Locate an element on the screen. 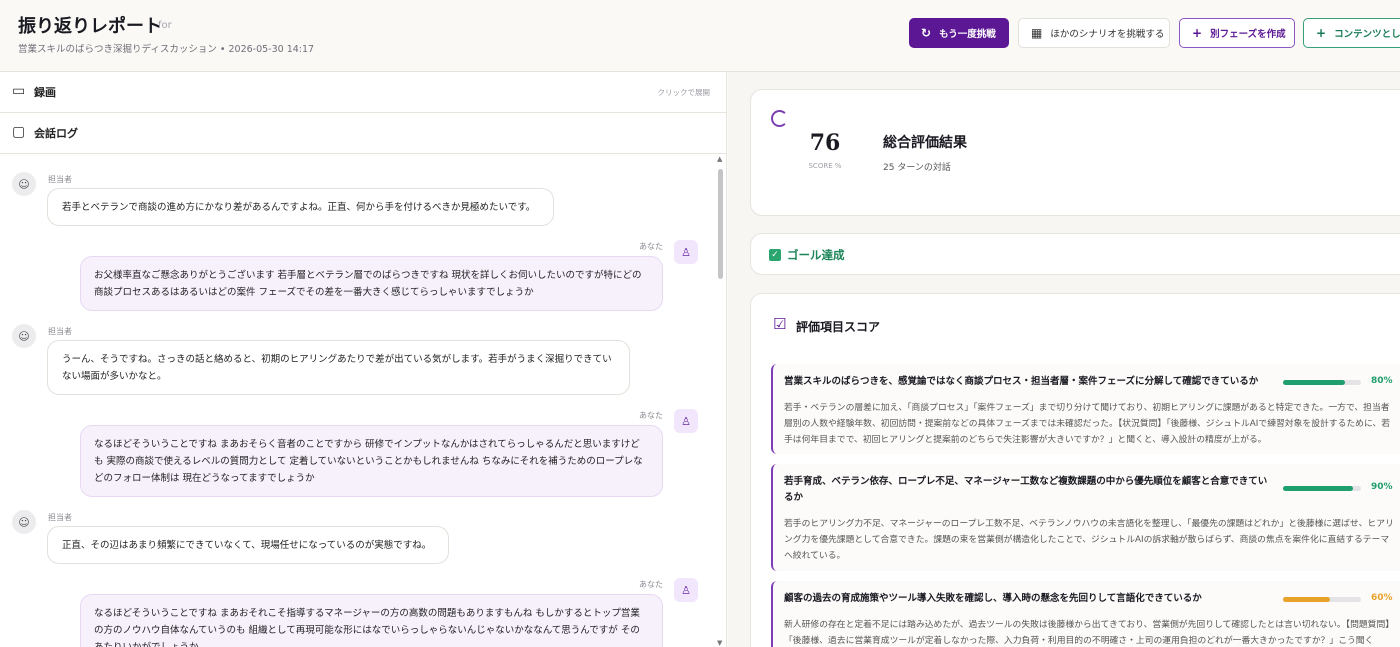 Image resolution: width=1400 pixels, height=647 pixels. score-title: 総合評価結果 is located at coordinates (925, 143).